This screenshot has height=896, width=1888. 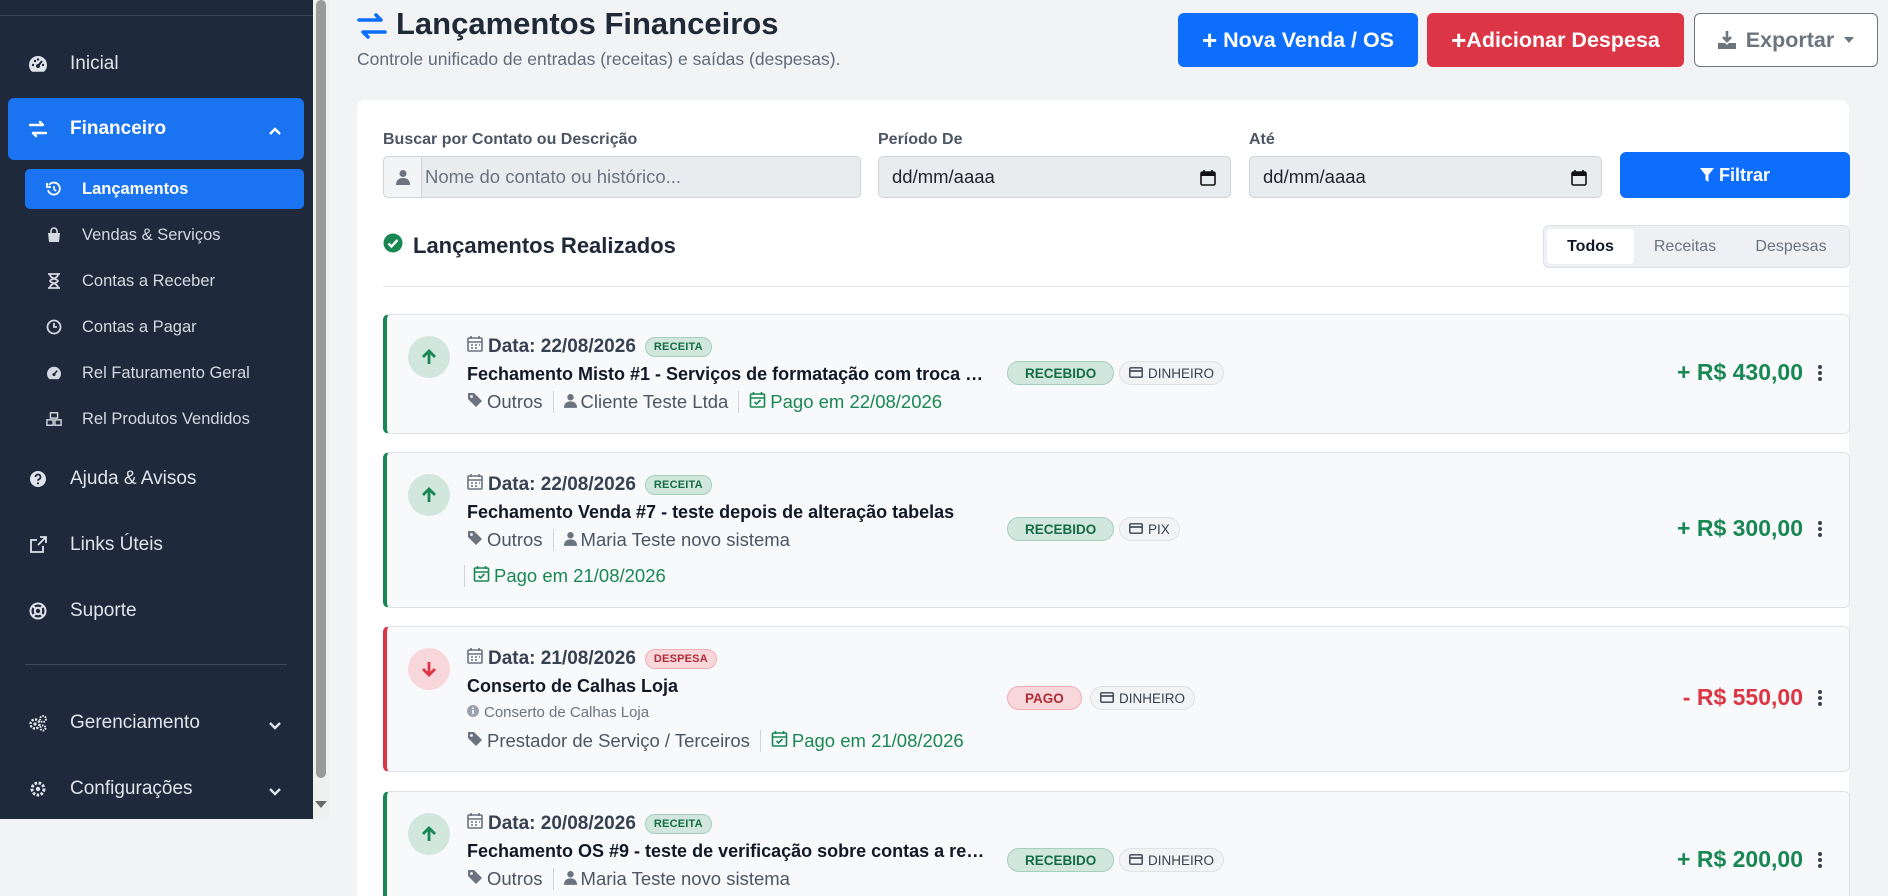 What do you see at coordinates (54, 189) in the screenshot?
I see `history-icon` at bounding box center [54, 189].